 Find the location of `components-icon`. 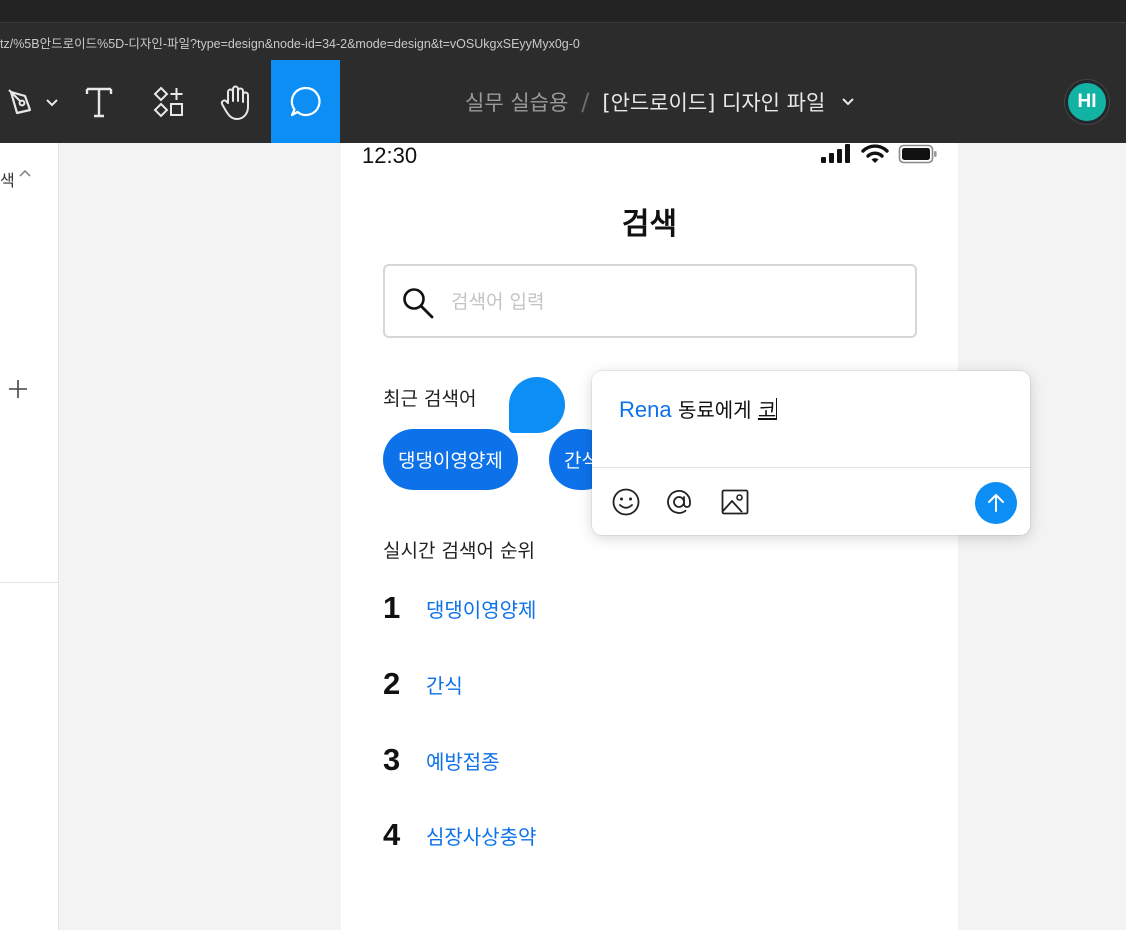

components-icon is located at coordinates (168, 101).